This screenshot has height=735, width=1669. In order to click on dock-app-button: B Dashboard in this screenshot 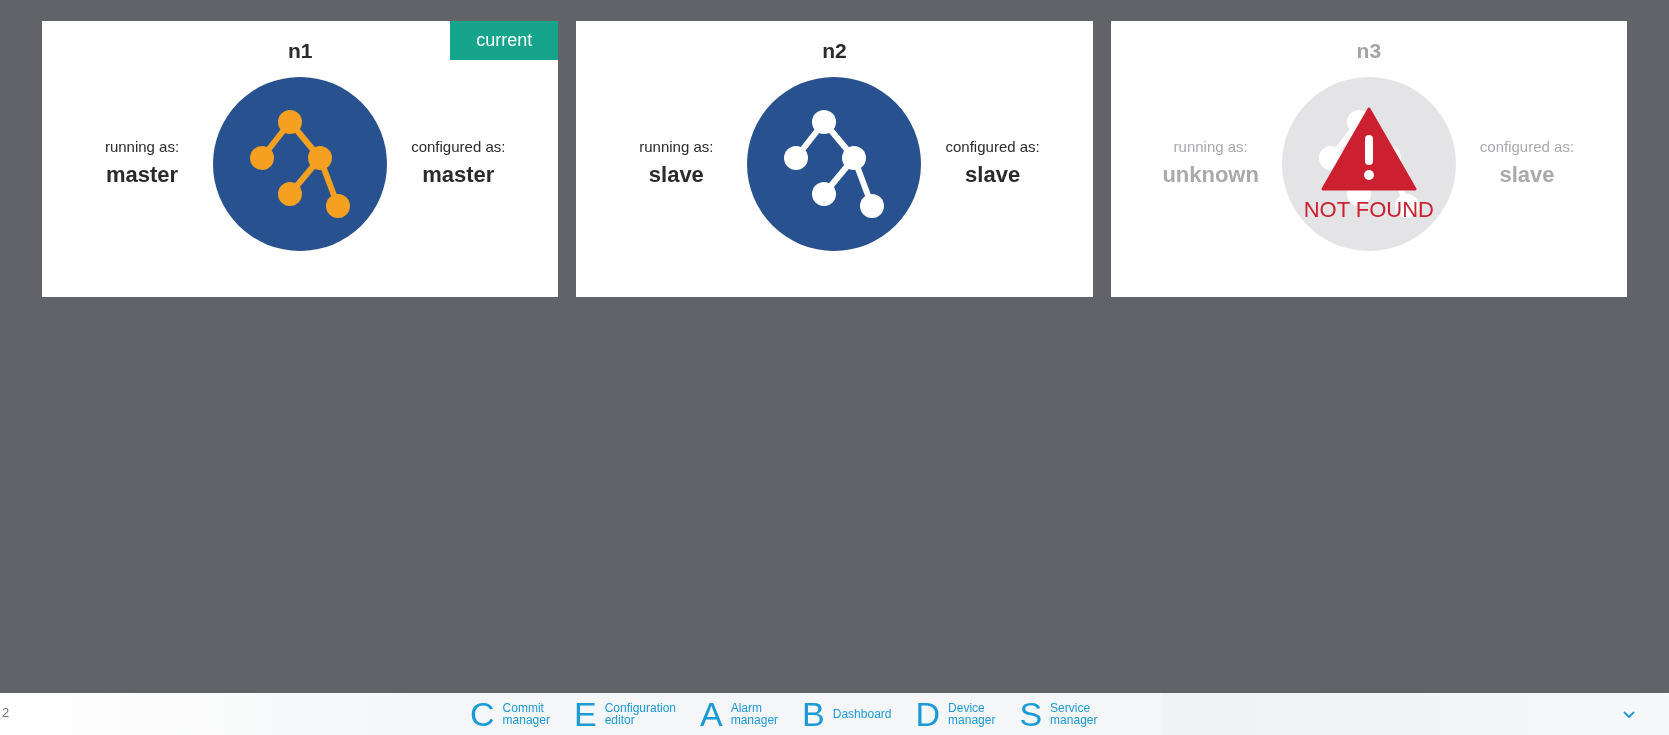, I will do `click(847, 714)`.